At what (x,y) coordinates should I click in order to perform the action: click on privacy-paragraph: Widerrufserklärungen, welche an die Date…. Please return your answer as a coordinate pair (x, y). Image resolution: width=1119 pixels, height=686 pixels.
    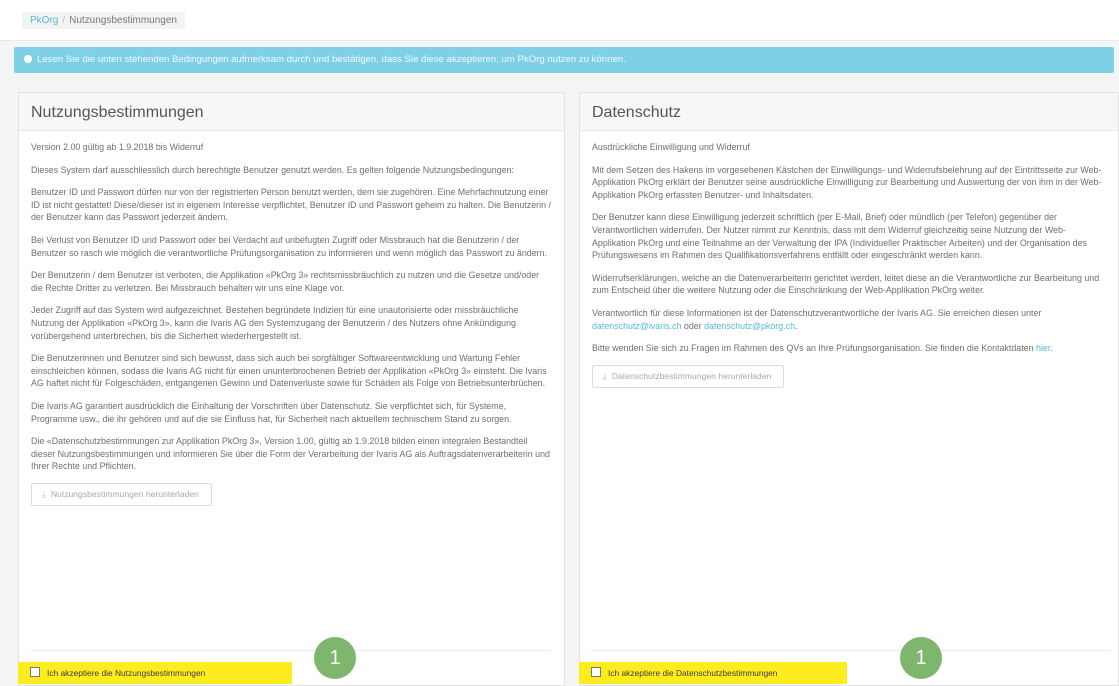
    Looking at the image, I should click on (846, 284).